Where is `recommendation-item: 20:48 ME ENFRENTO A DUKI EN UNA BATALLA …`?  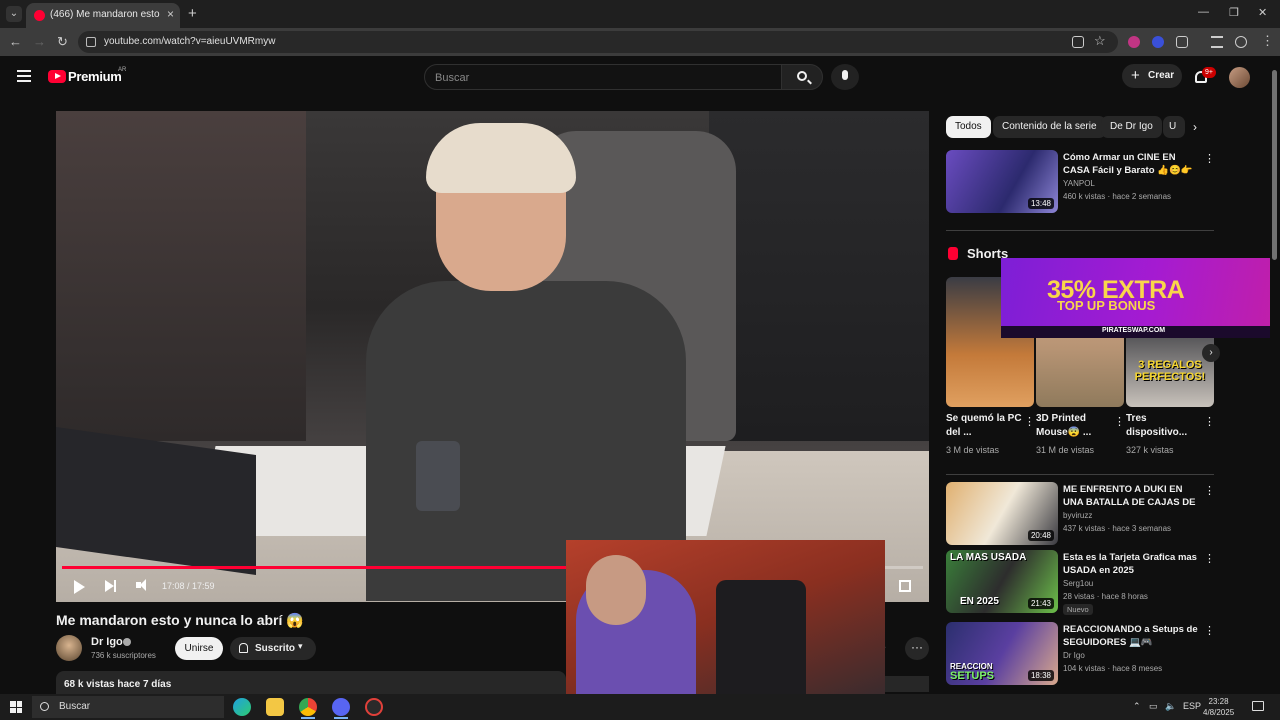
recommendation-item: 20:48 ME ENFRENTO A DUKI EN UNA BATALLA … is located at coordinates (1081, 514).